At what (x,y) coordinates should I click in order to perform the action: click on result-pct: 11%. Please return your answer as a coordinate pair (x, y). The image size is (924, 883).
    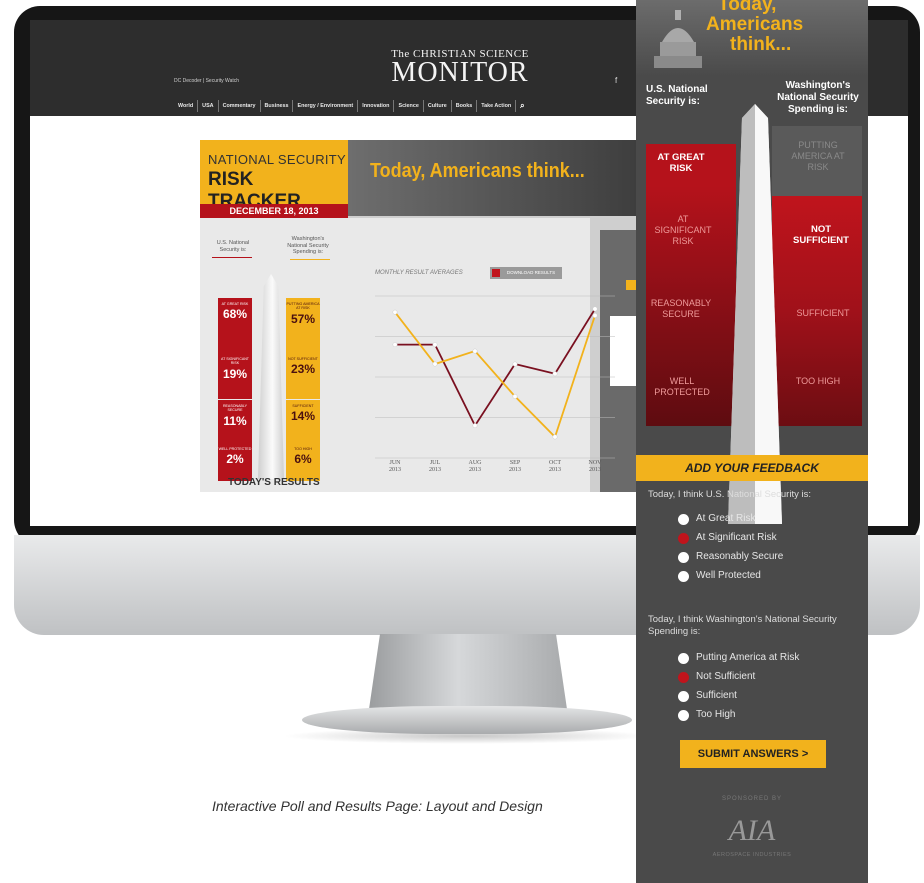
    Looking at the image, I should click on (235, 420).